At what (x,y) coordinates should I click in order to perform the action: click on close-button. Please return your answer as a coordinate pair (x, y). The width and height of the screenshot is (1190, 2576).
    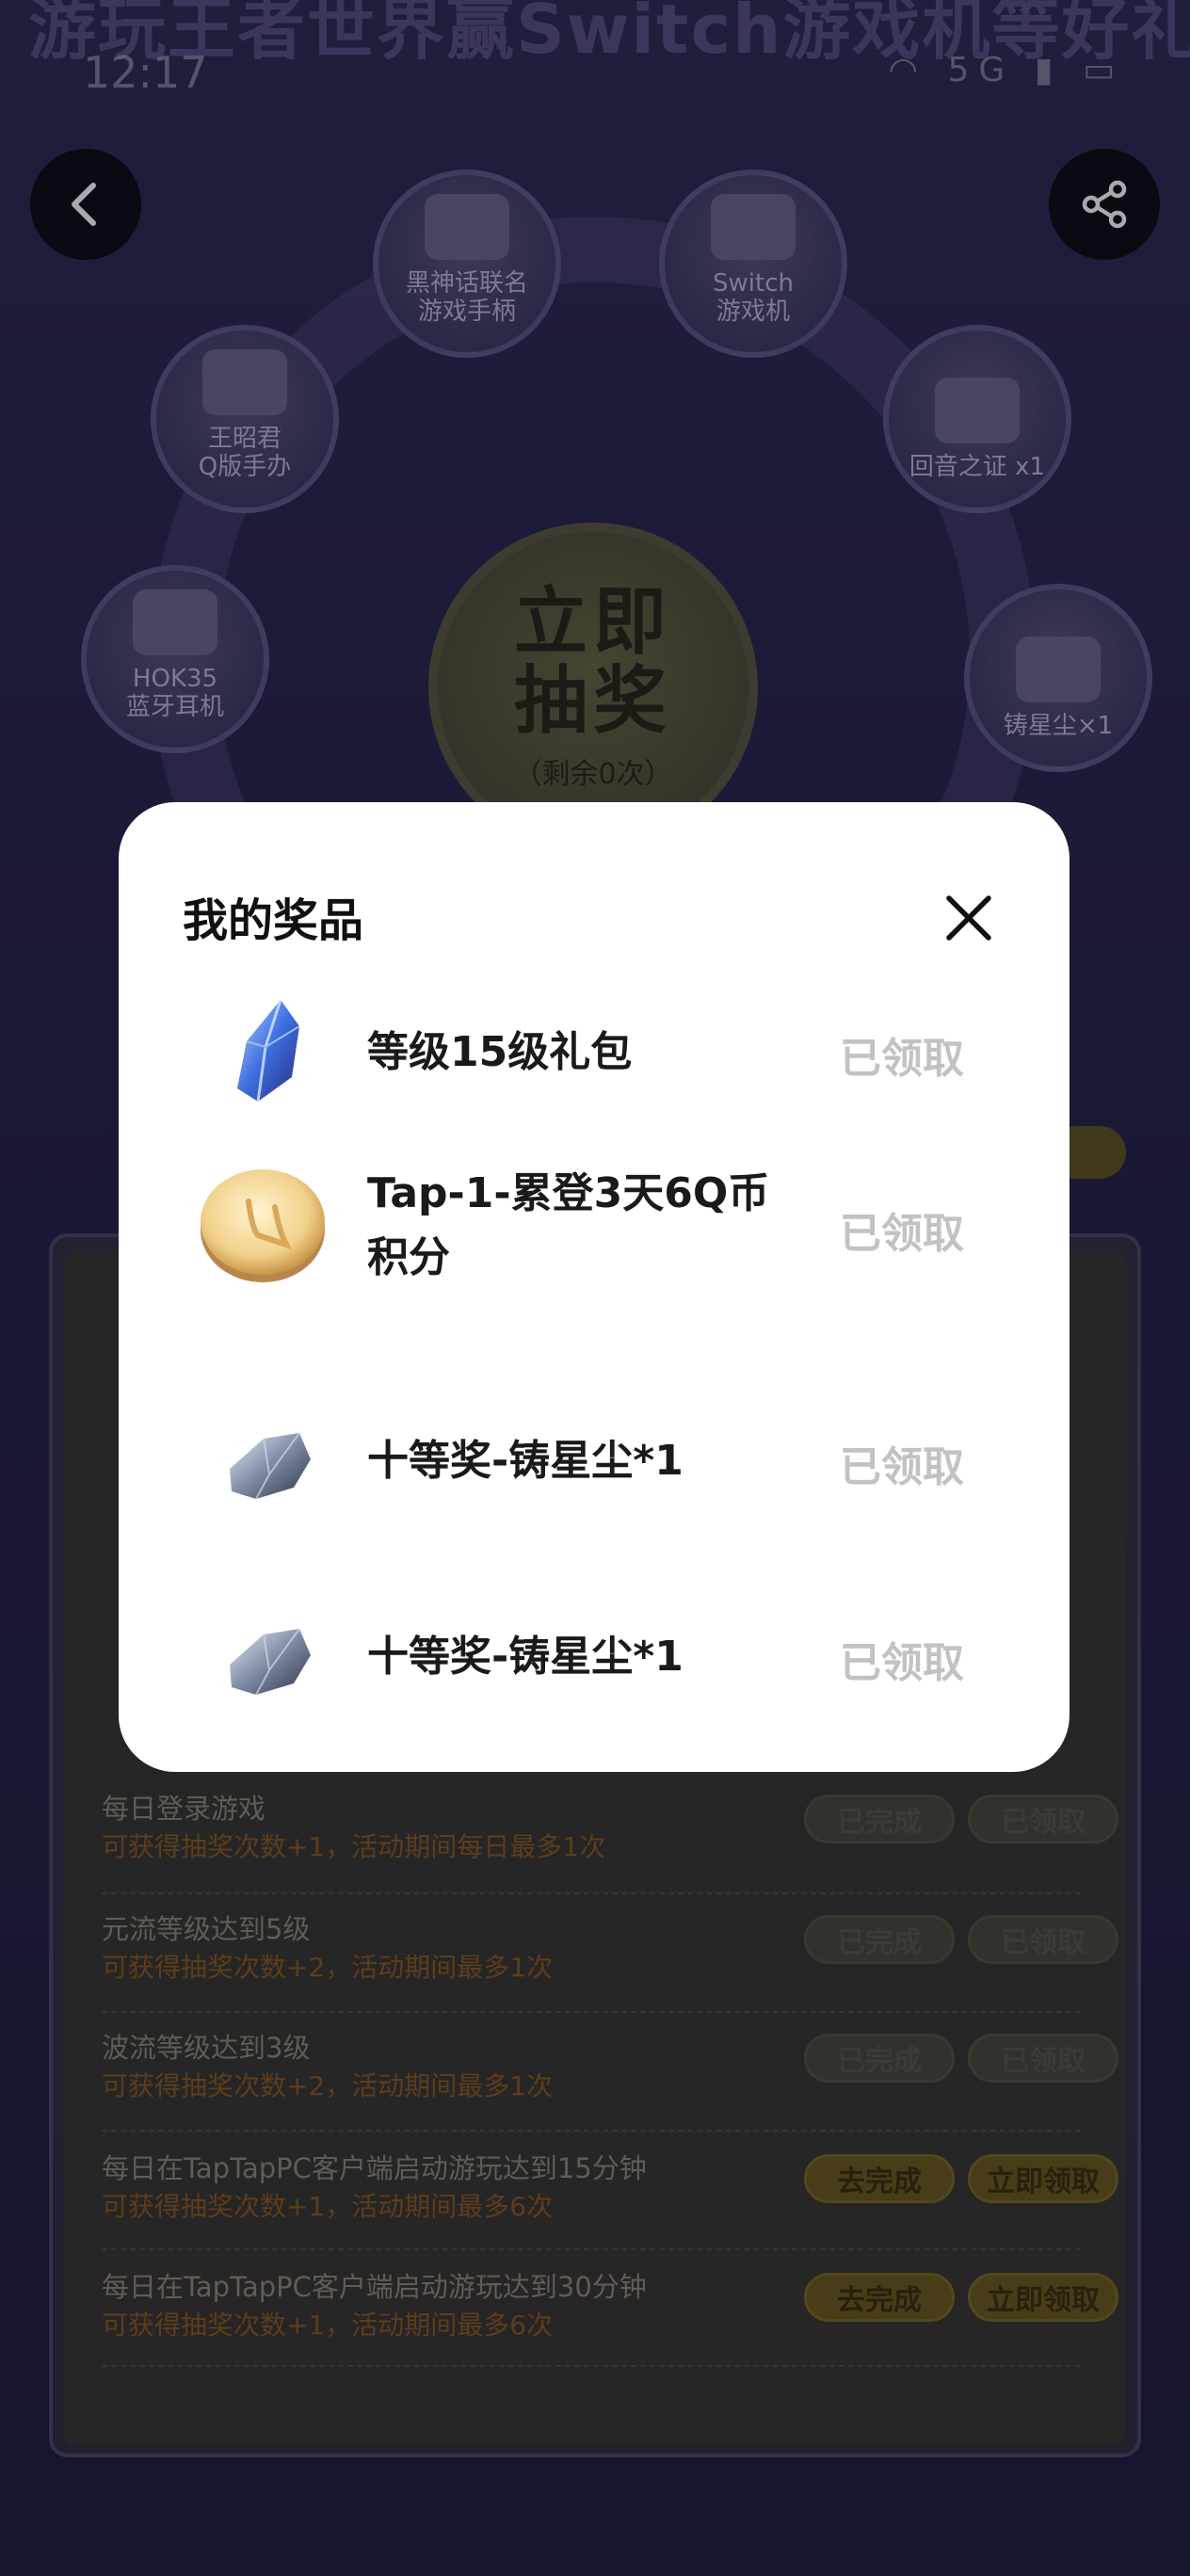
    Looking at the image, I should click on (969, 918).